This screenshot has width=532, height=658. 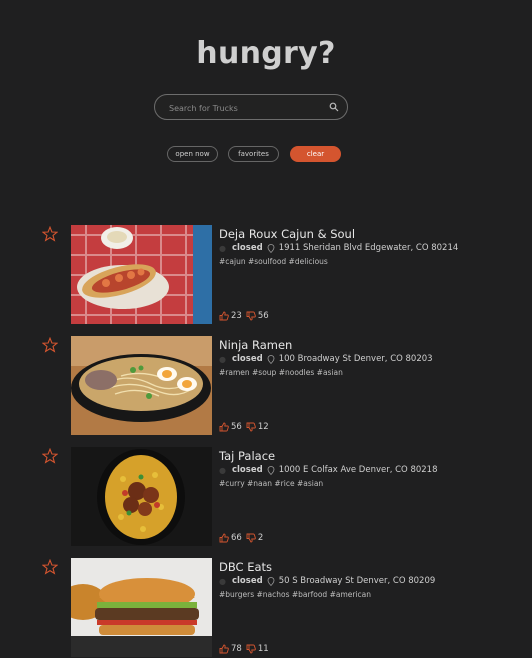 What do you see at coordinates (358, 470) in the screenshot?
I see `truck-address: 1000 E Colfax Ave Denver, CO 80218` at bounding box center [358, 470].